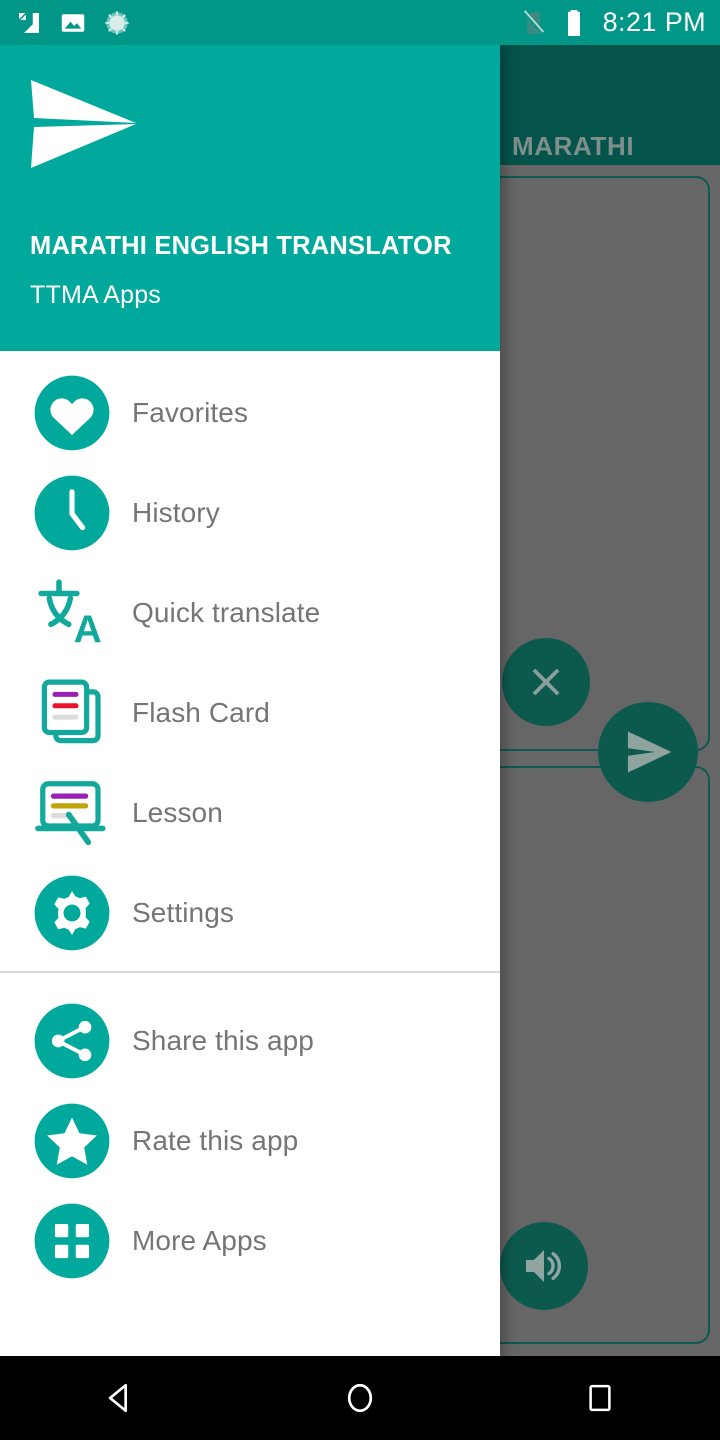 This screenshot has width=720, height=1440. I want to click on paper-plane-logo, so click(83, 124).